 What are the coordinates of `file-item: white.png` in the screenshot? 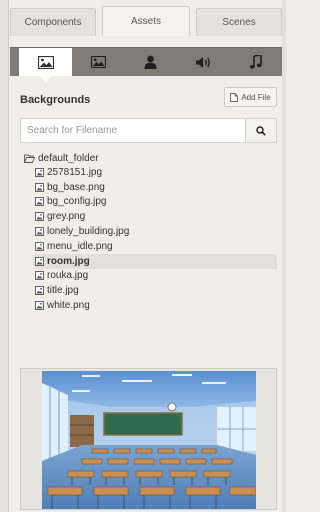 It's located at (155, 305).